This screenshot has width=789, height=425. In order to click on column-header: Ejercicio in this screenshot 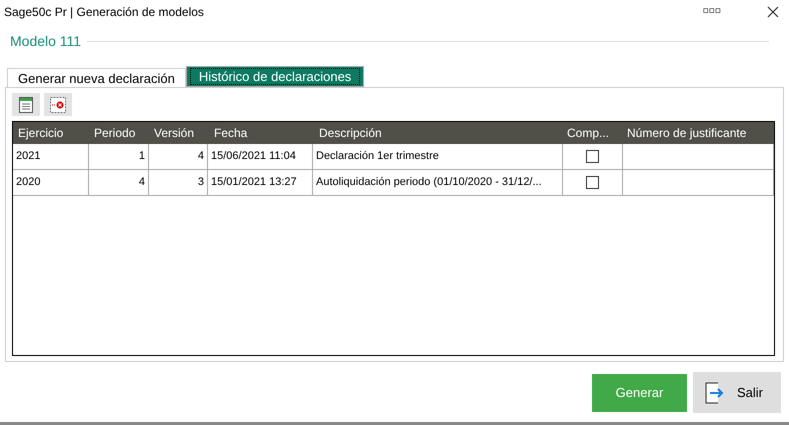, I will do `click(51, 133)`.